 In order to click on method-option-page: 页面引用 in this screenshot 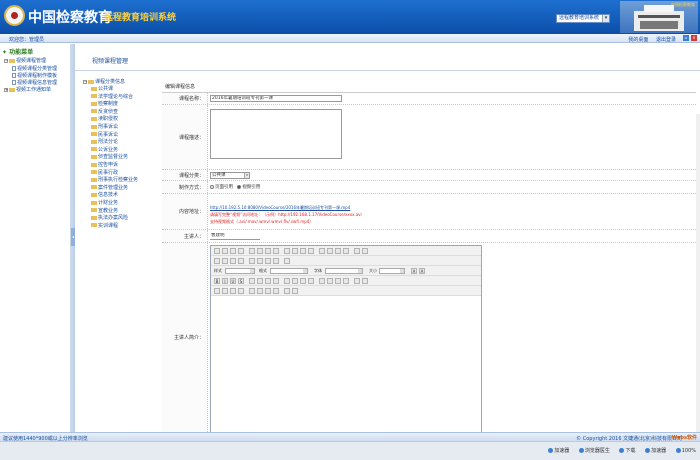, I will do `click(221, 187)`.